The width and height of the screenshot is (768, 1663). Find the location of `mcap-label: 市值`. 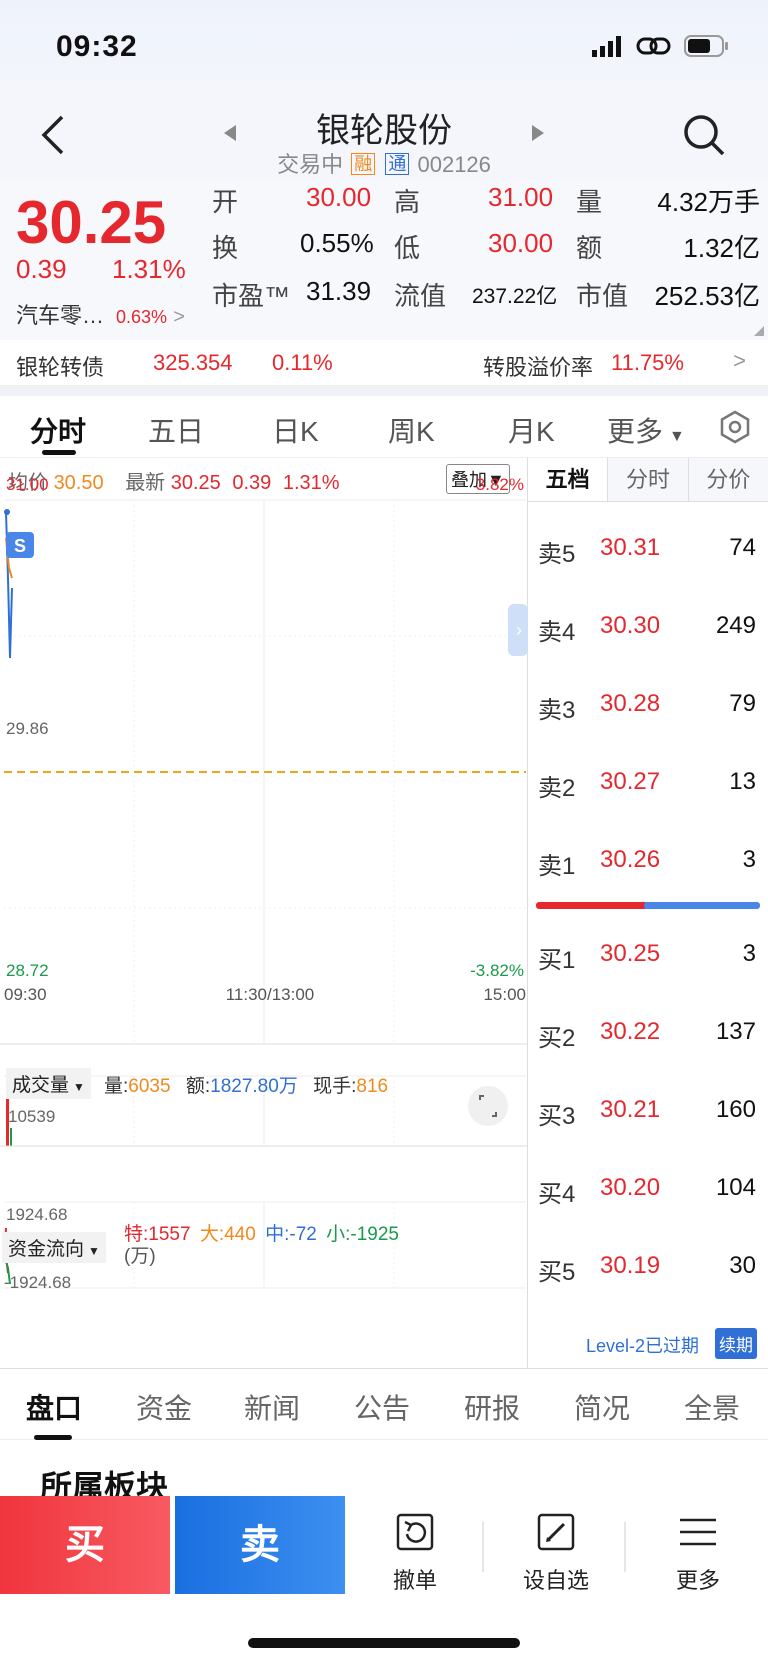

mcap-label: 市值 is located at coordinates (602, 296).